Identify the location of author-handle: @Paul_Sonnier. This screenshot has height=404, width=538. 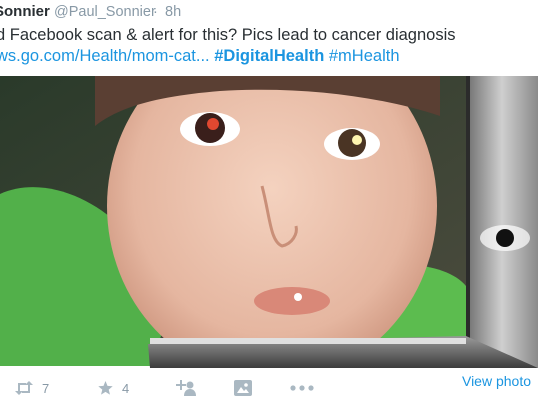
(105, 12).